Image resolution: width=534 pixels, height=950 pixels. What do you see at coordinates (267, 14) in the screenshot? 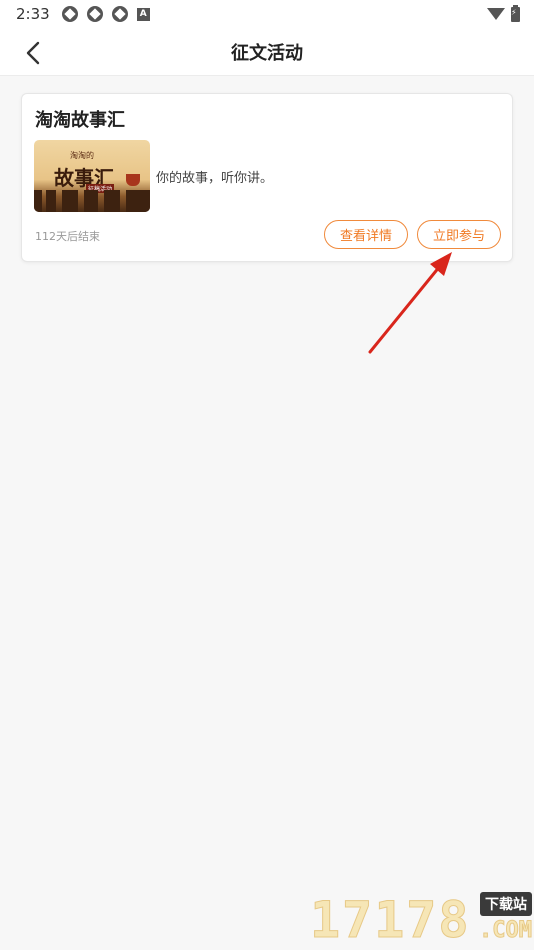
I see `status-bar: 2:33 A` at bounding box center [267, 14].